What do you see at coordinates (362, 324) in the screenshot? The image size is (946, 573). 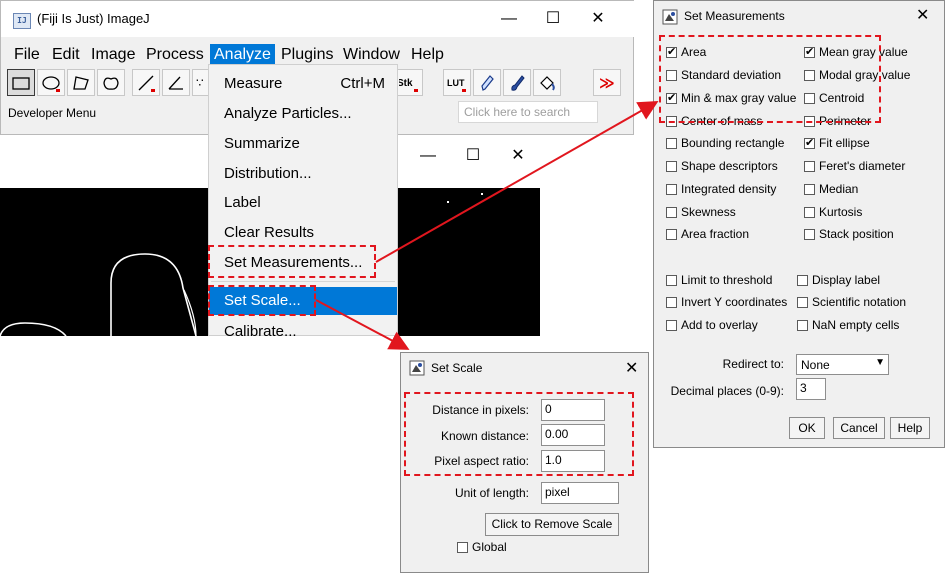 I see `arrow-to-set-scale` at bounding box center [362, 324].